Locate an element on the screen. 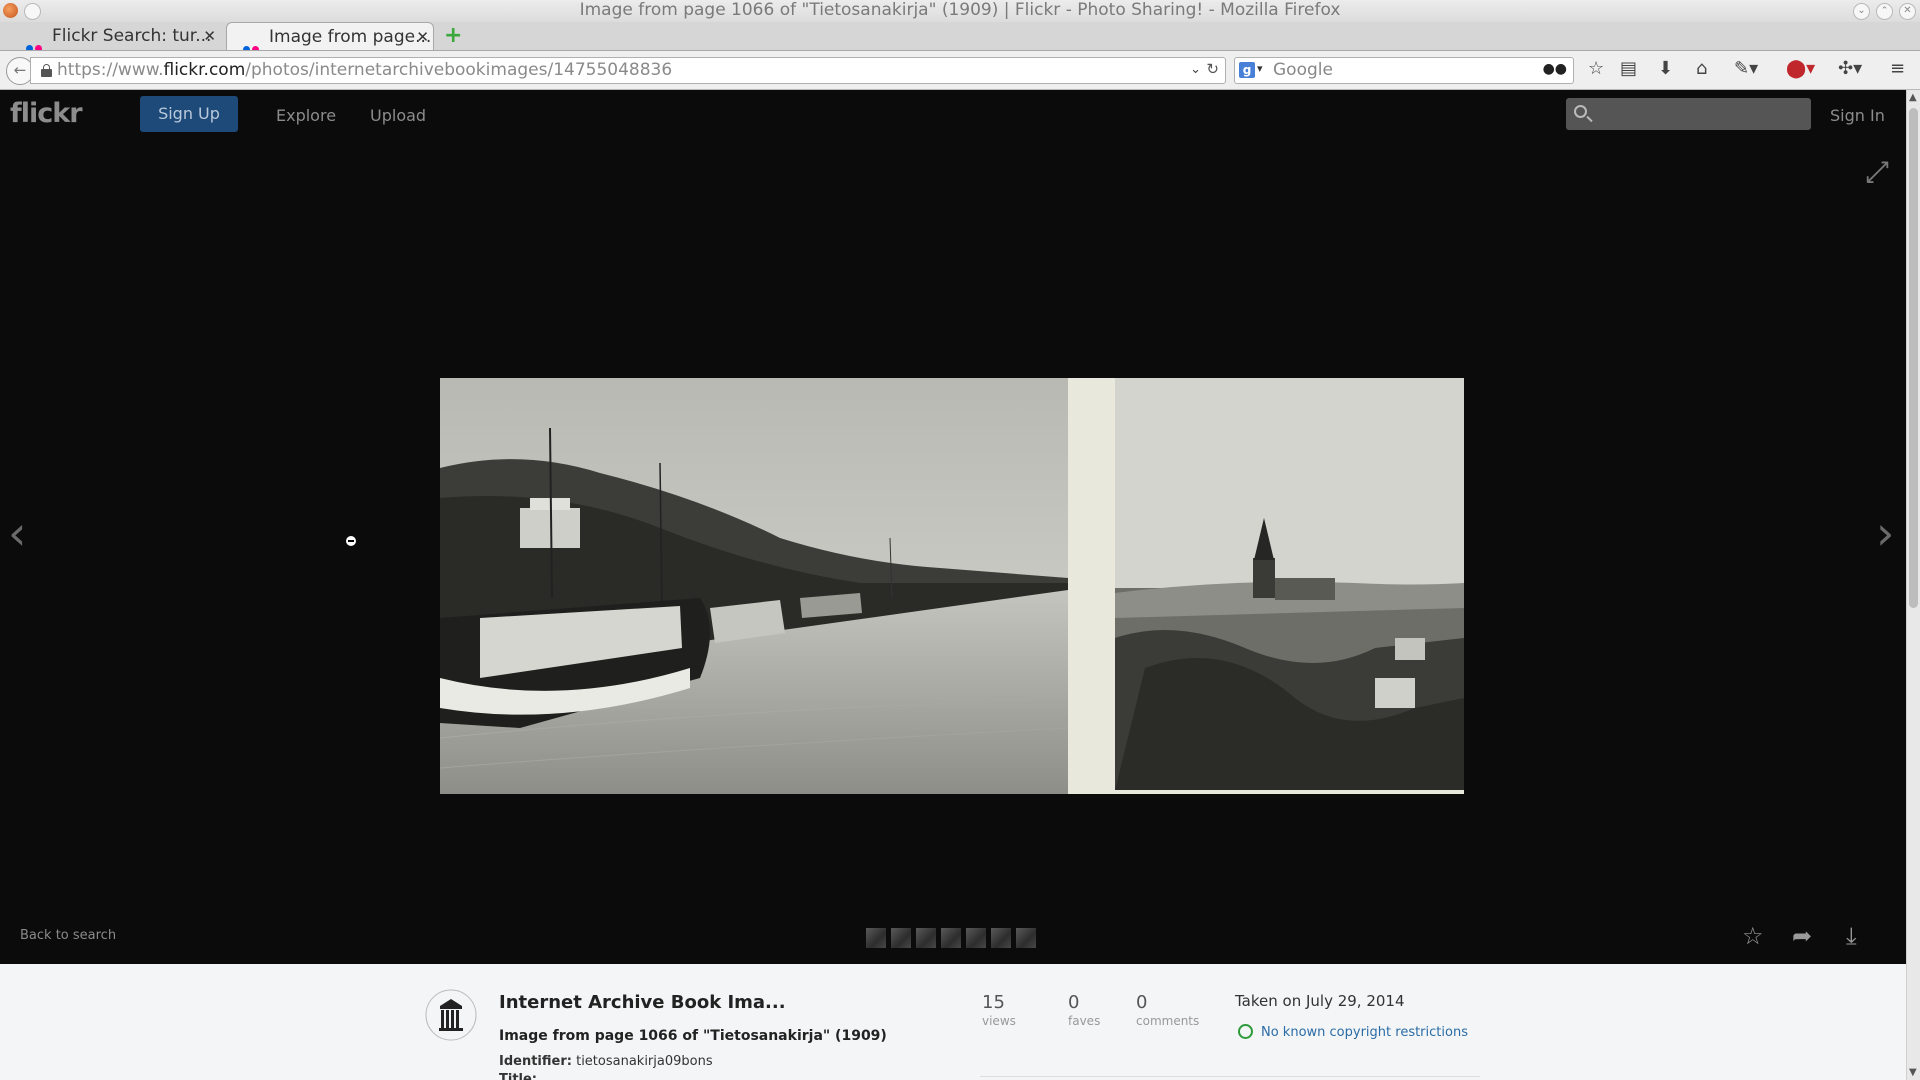 The height and width of the screenshot is (1080, 1920). bookmark-star-icon: ☆ is located at coordinates (1596, 69).